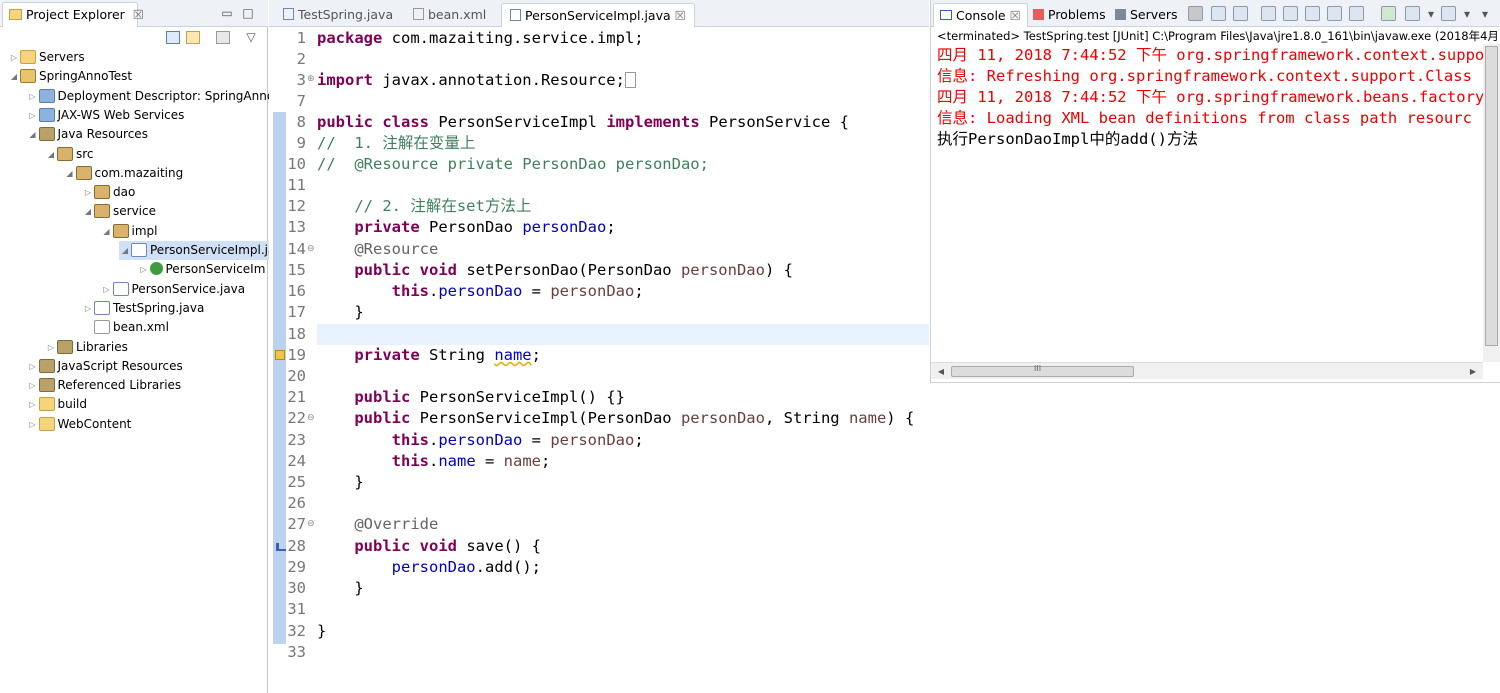 The width and height of the screenshot is (1500, 693). I want to click on tab-personserviceimpl-java: PersonServiceImpl.java ☒, so click(598, 15).